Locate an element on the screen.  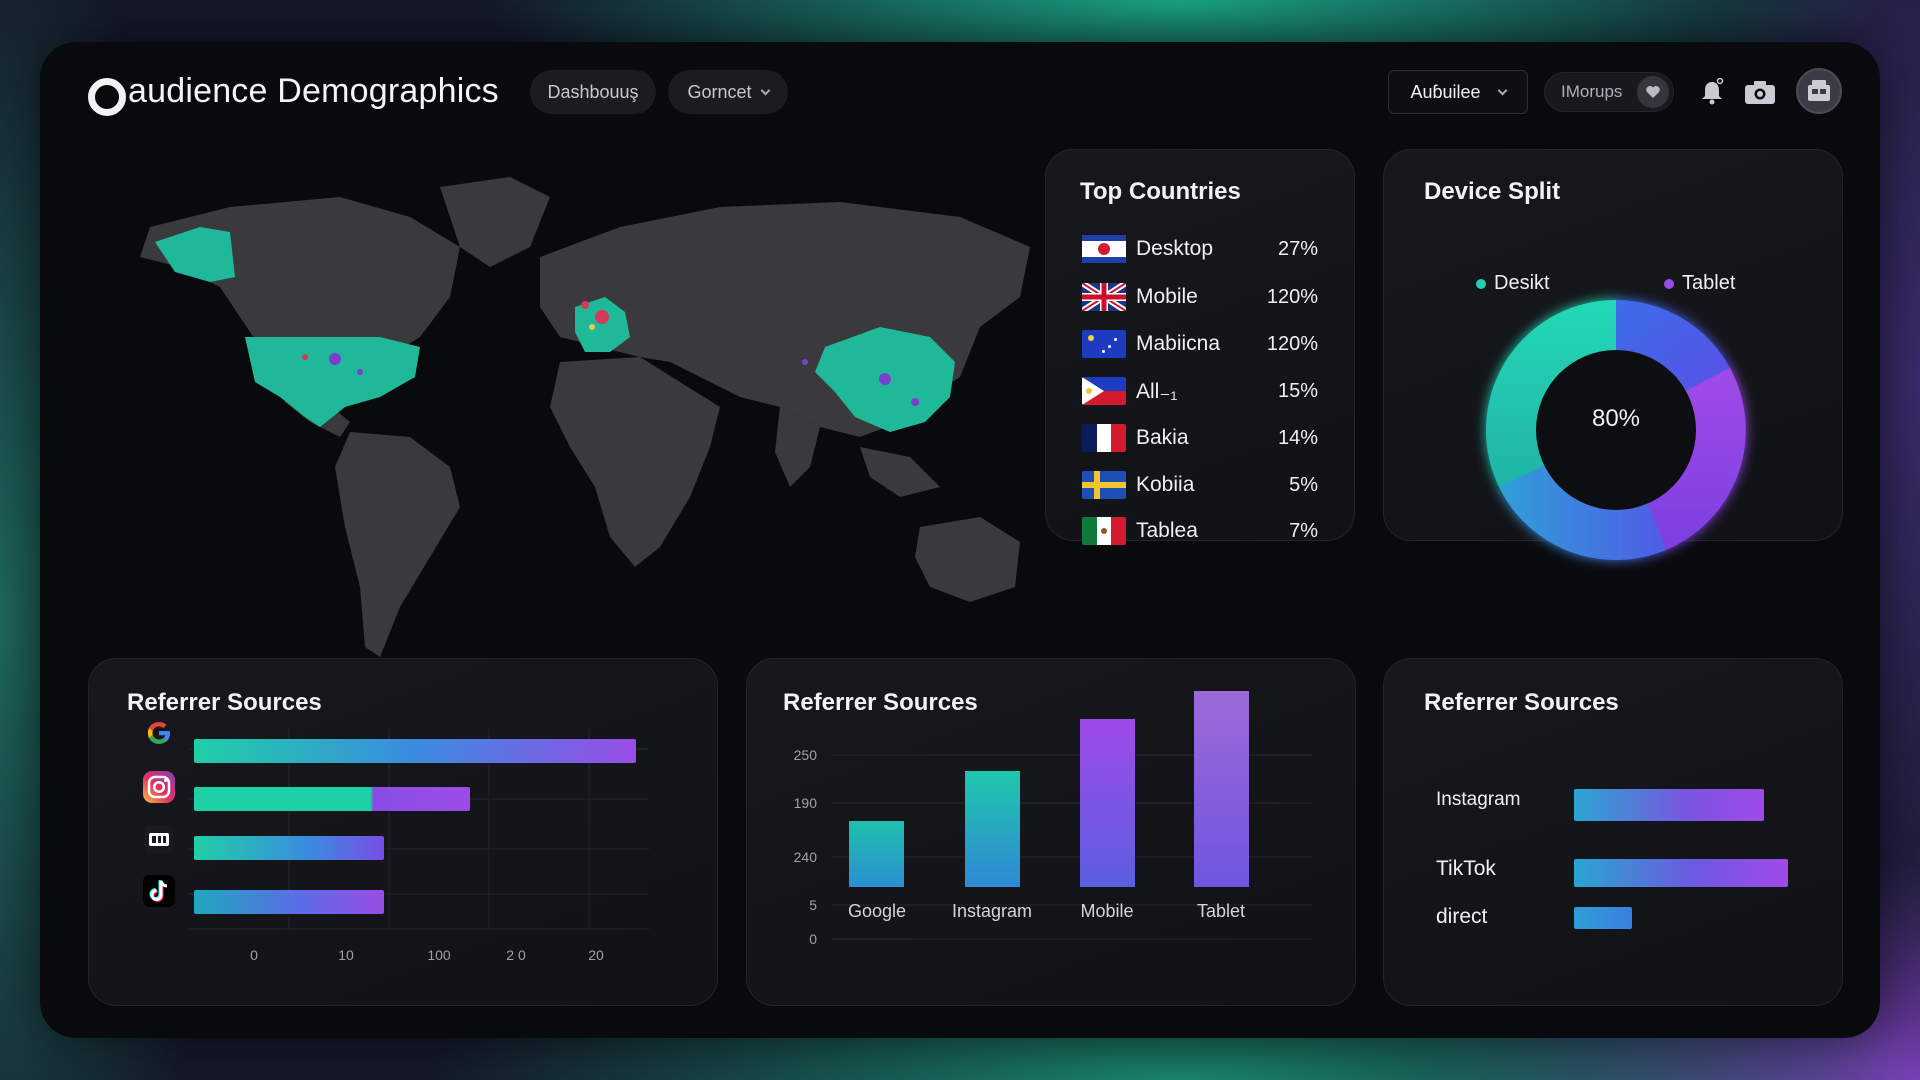
flag-uk-icon is located at coordinates (1104, 297).